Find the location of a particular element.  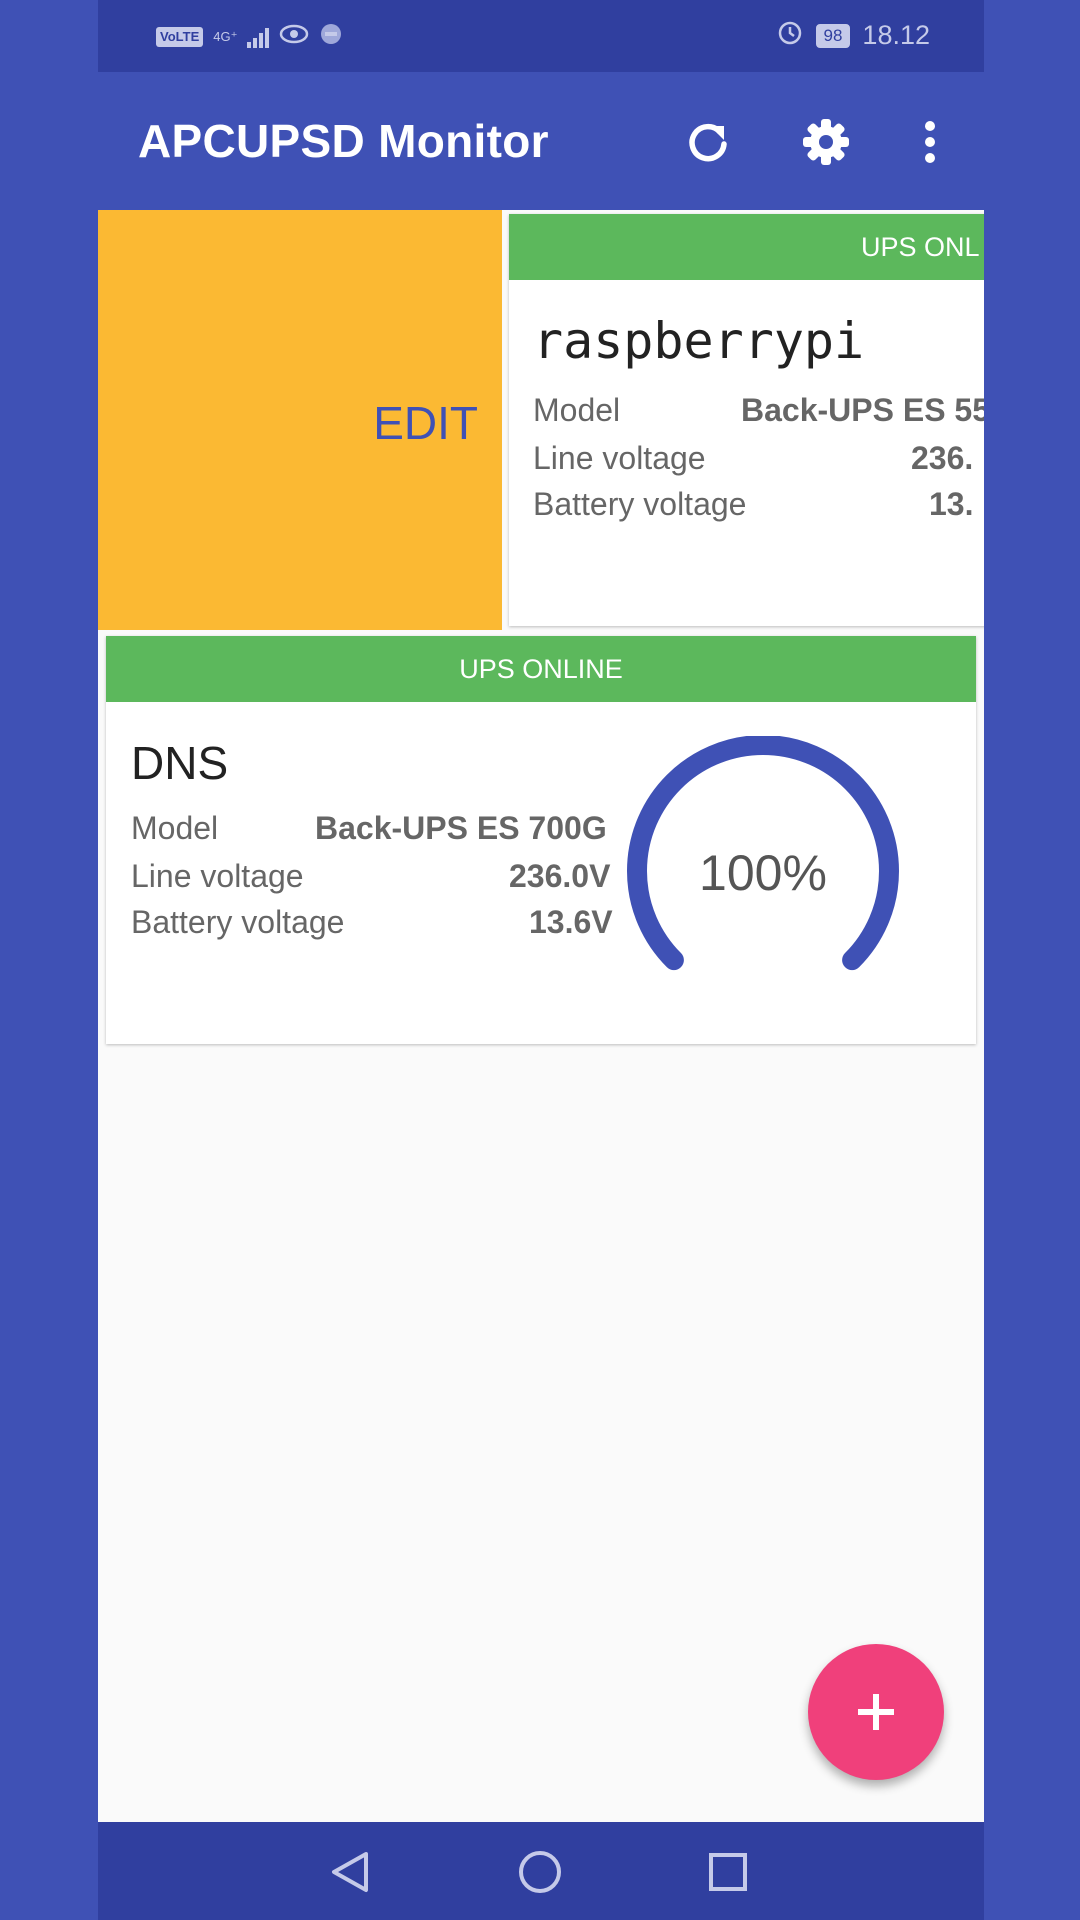

refresh-button is located at coordinates (708, 142).